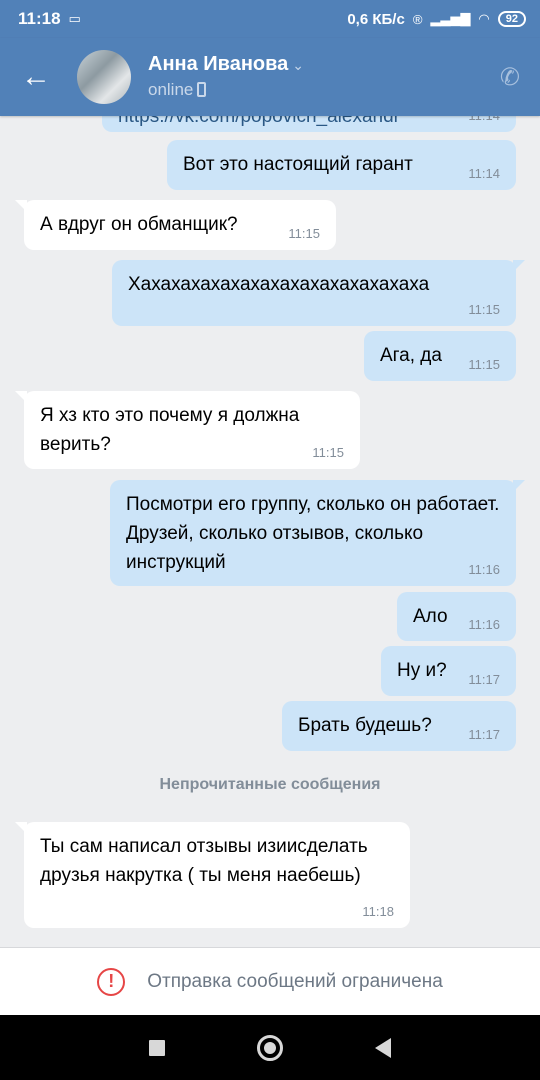 The height and width of the screenshot is (1080, 540). I want to click on arrow-left-icon: ←, so click(36, 76).